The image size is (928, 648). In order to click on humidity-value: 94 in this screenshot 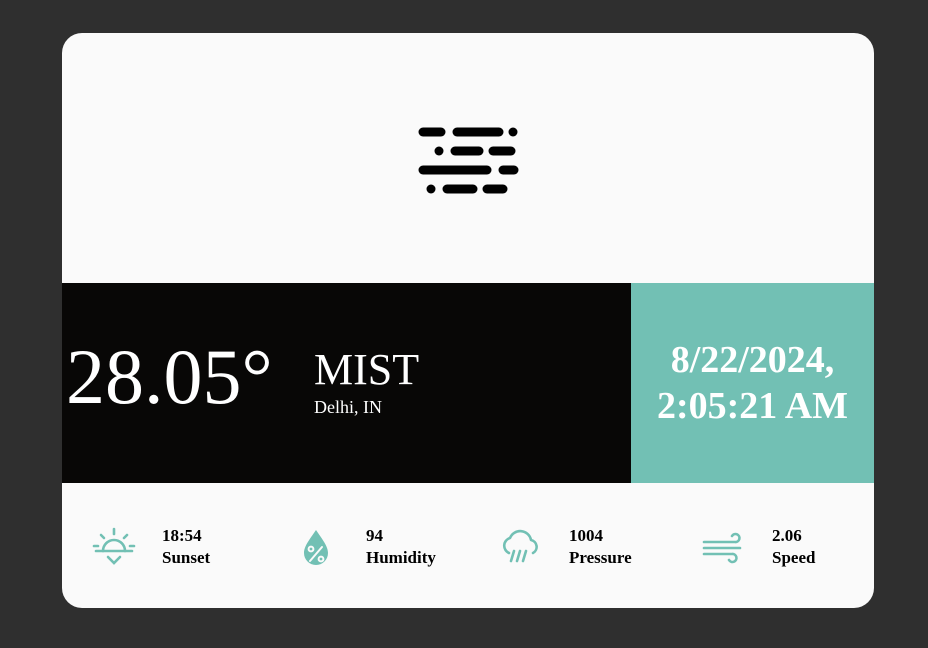, I will do `click(374, 535)`.